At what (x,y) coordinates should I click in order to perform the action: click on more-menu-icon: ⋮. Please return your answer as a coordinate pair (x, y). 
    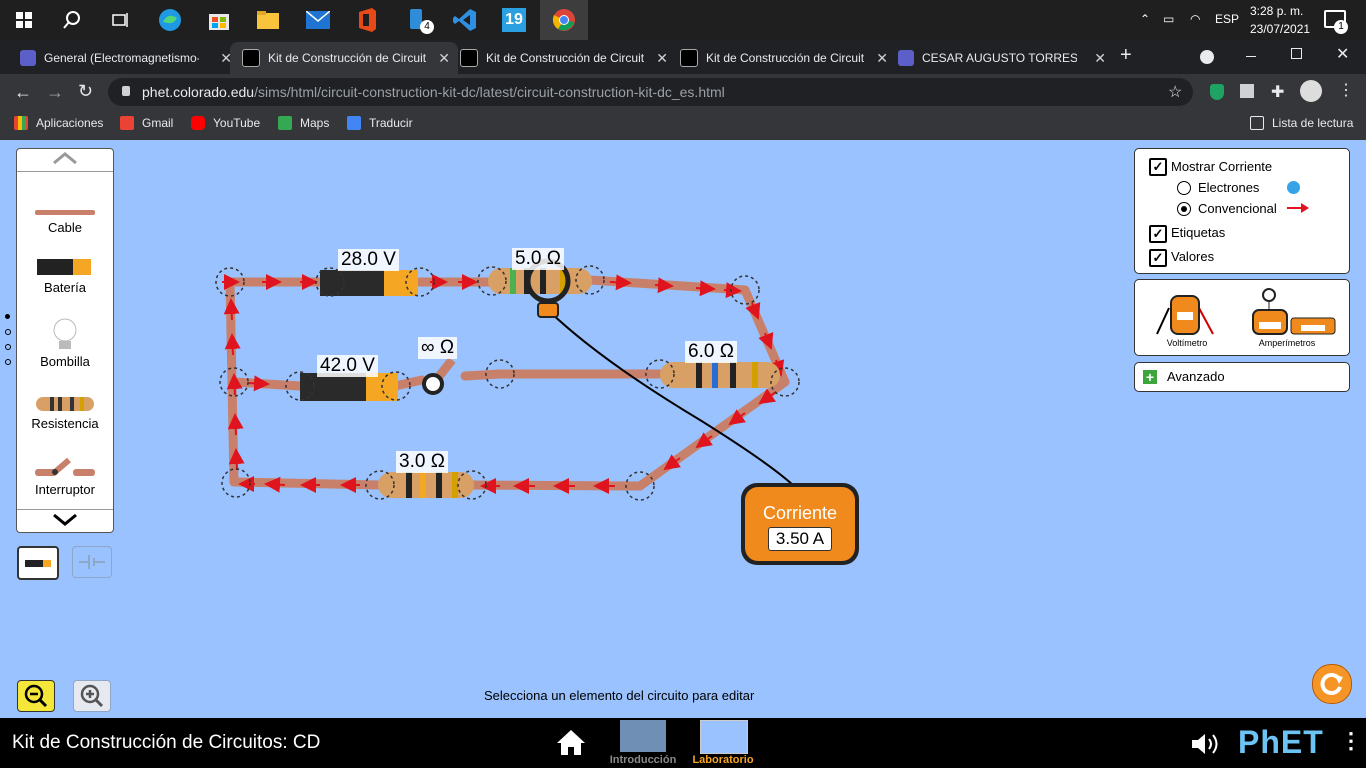
    Looking at the image, I should click on (1346, 90).